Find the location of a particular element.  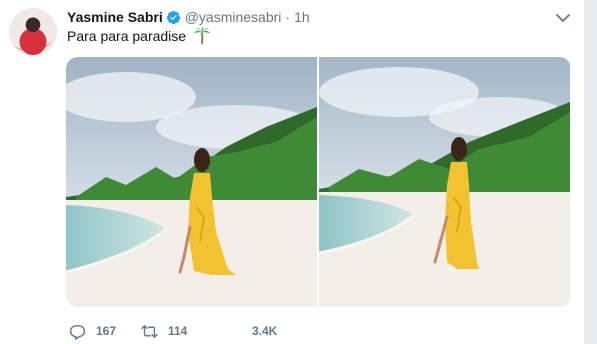

author-name: Yasmine Sabri is located at coordinates (115, 17).